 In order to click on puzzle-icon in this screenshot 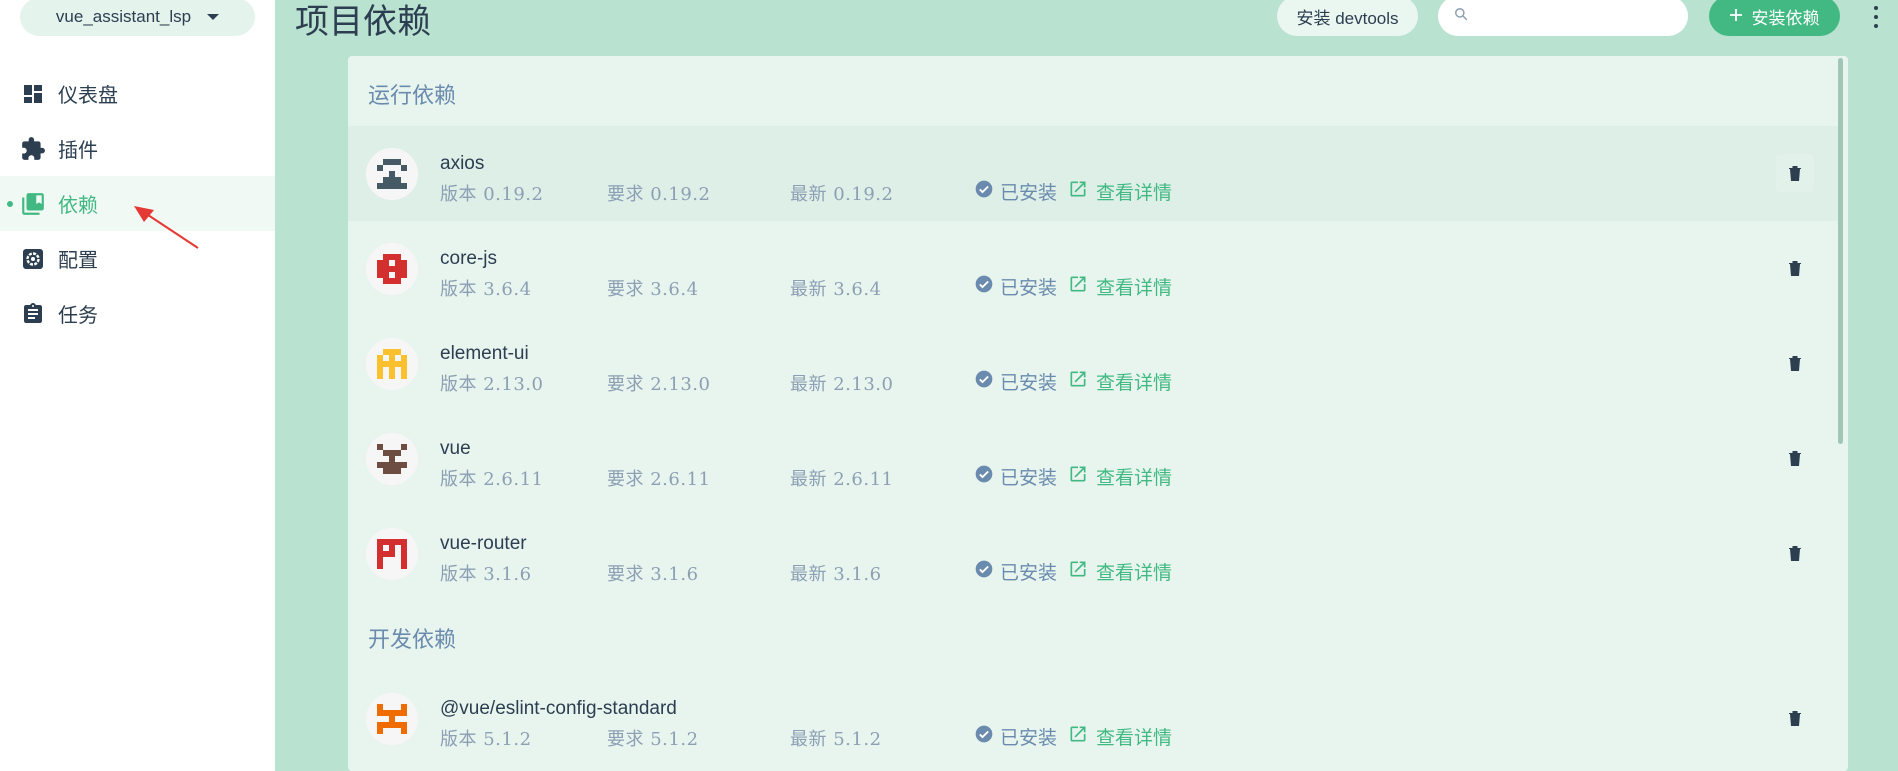, I will do `click(33, 149)`.